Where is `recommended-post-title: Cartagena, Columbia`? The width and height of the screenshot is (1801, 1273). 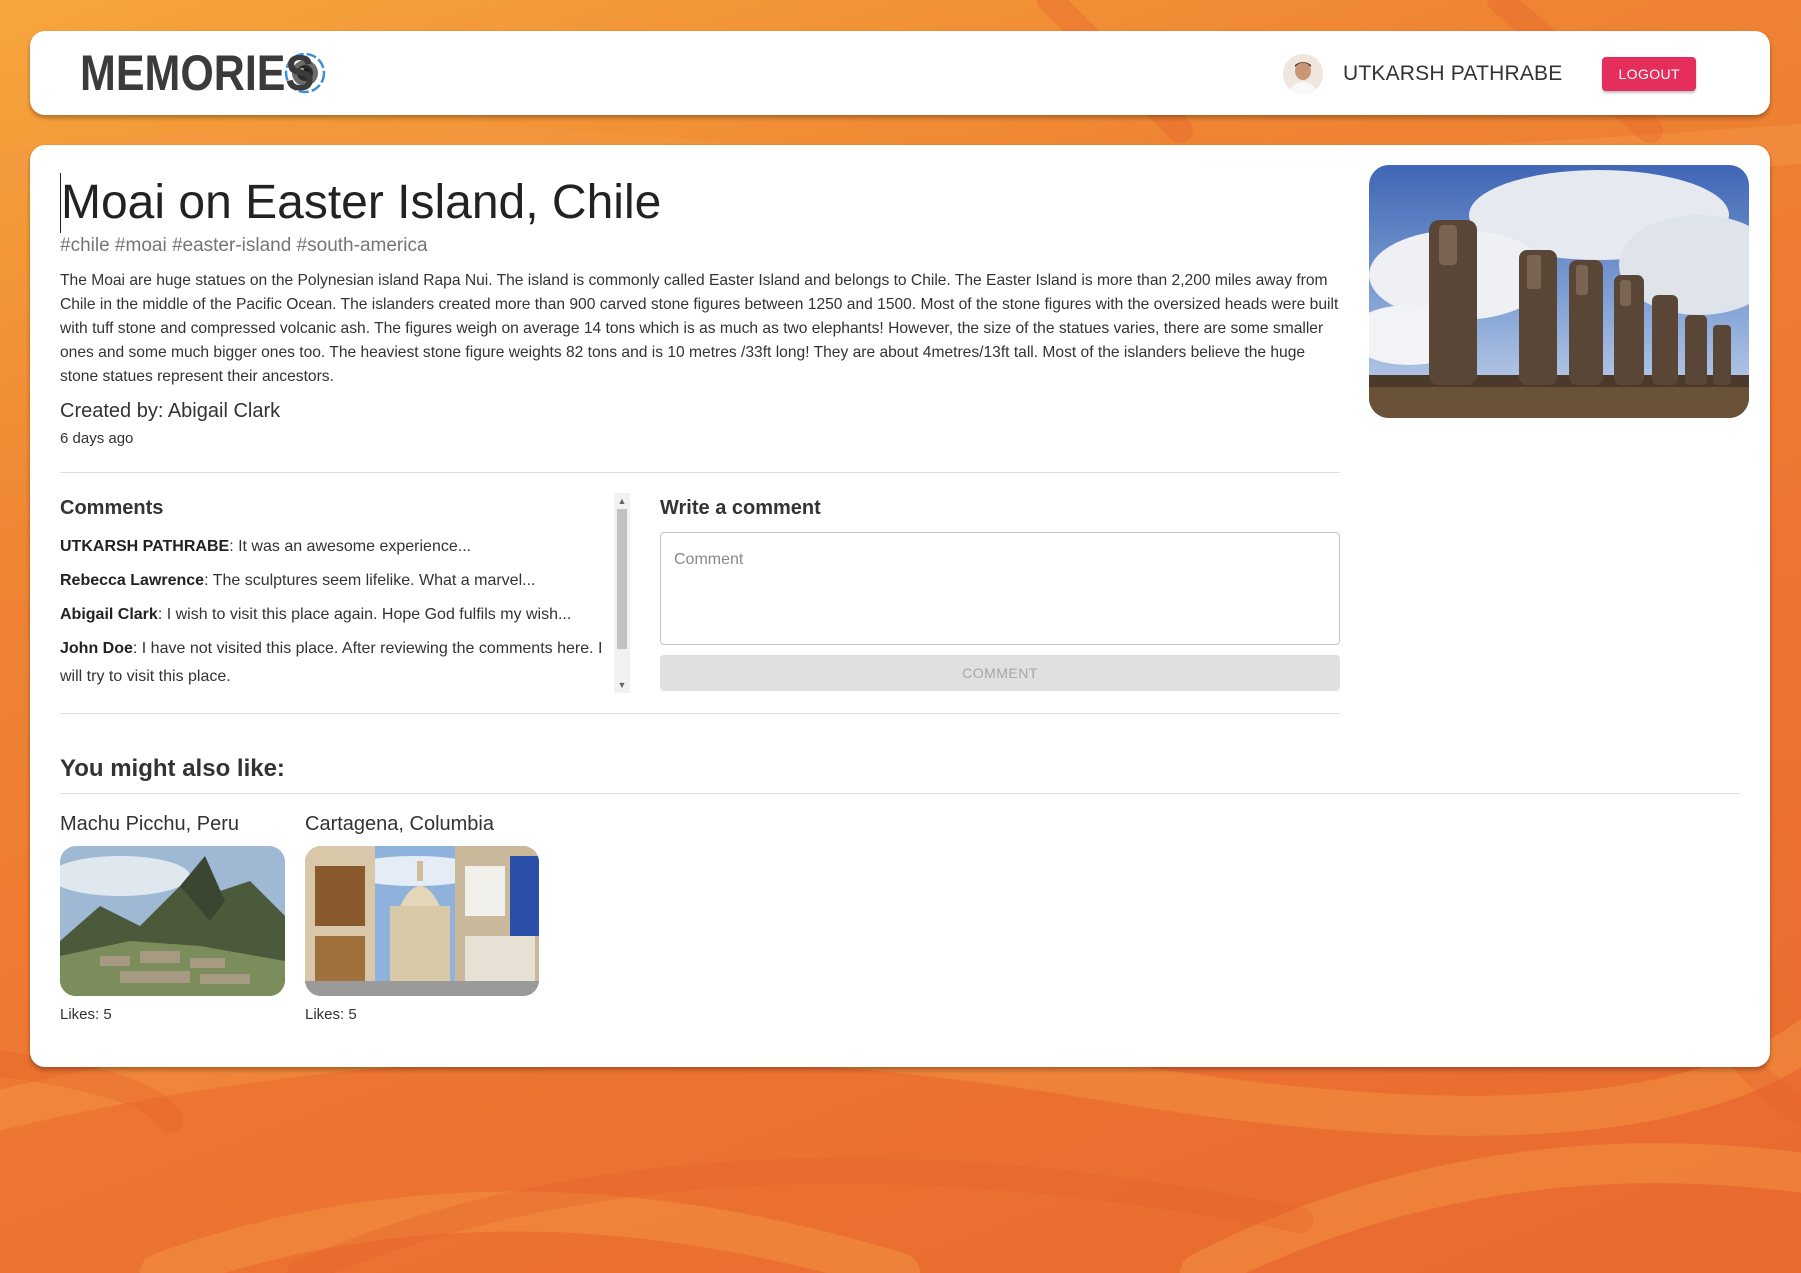
recommended-post-title: Cartagena, Columbia is located at coordinates (399, 824).